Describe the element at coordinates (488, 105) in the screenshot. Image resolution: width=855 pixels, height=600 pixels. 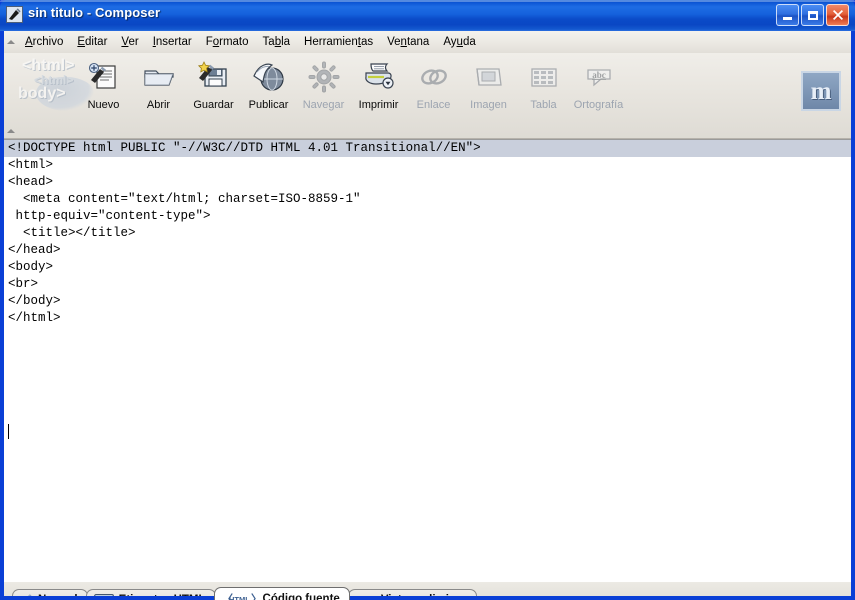
I see `toolbar-label-imagen: Imagen` at that location.